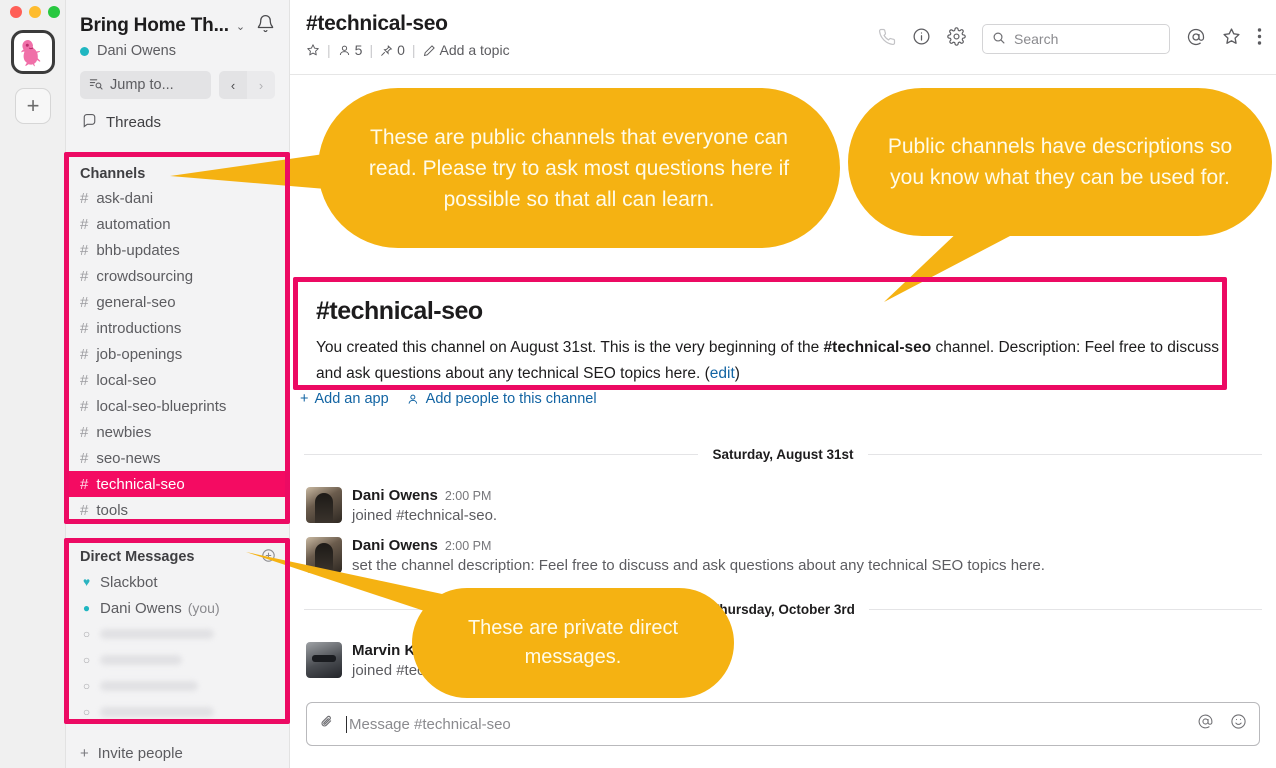 The image size is (1276, 768). I want to click on add-an-app-button: + Add an app, so click(344, 399).